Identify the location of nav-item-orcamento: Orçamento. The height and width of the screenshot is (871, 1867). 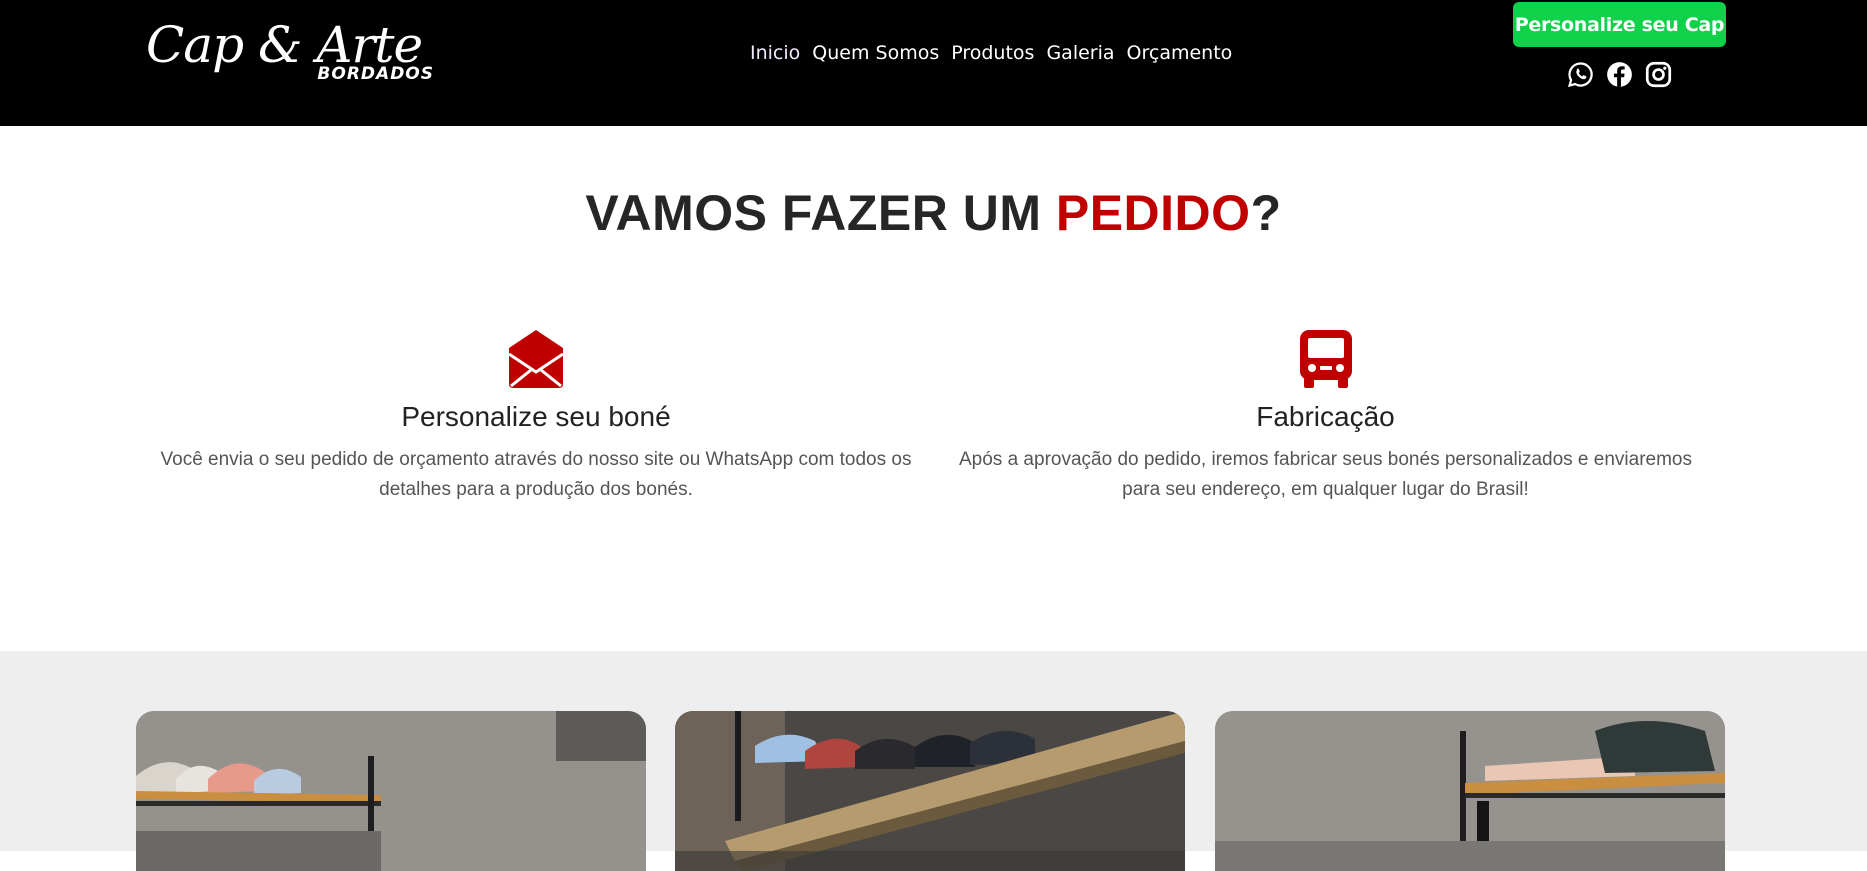
(1180, 53).